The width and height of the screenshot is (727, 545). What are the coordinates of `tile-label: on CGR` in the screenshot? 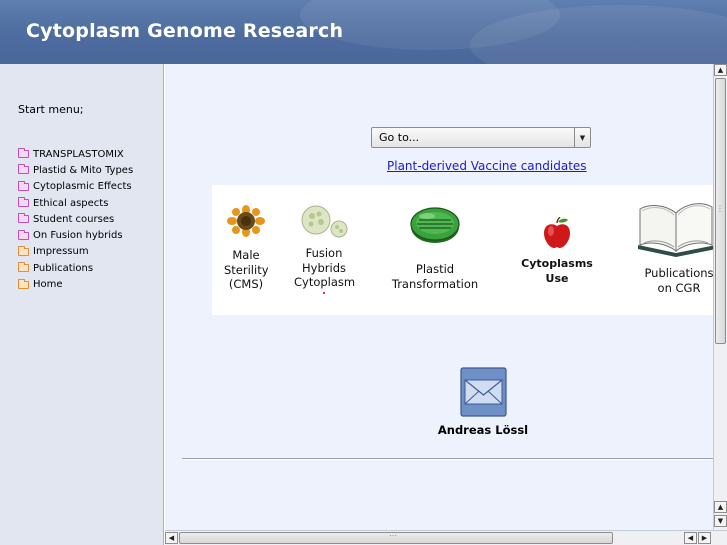 It's located at (679, 287).